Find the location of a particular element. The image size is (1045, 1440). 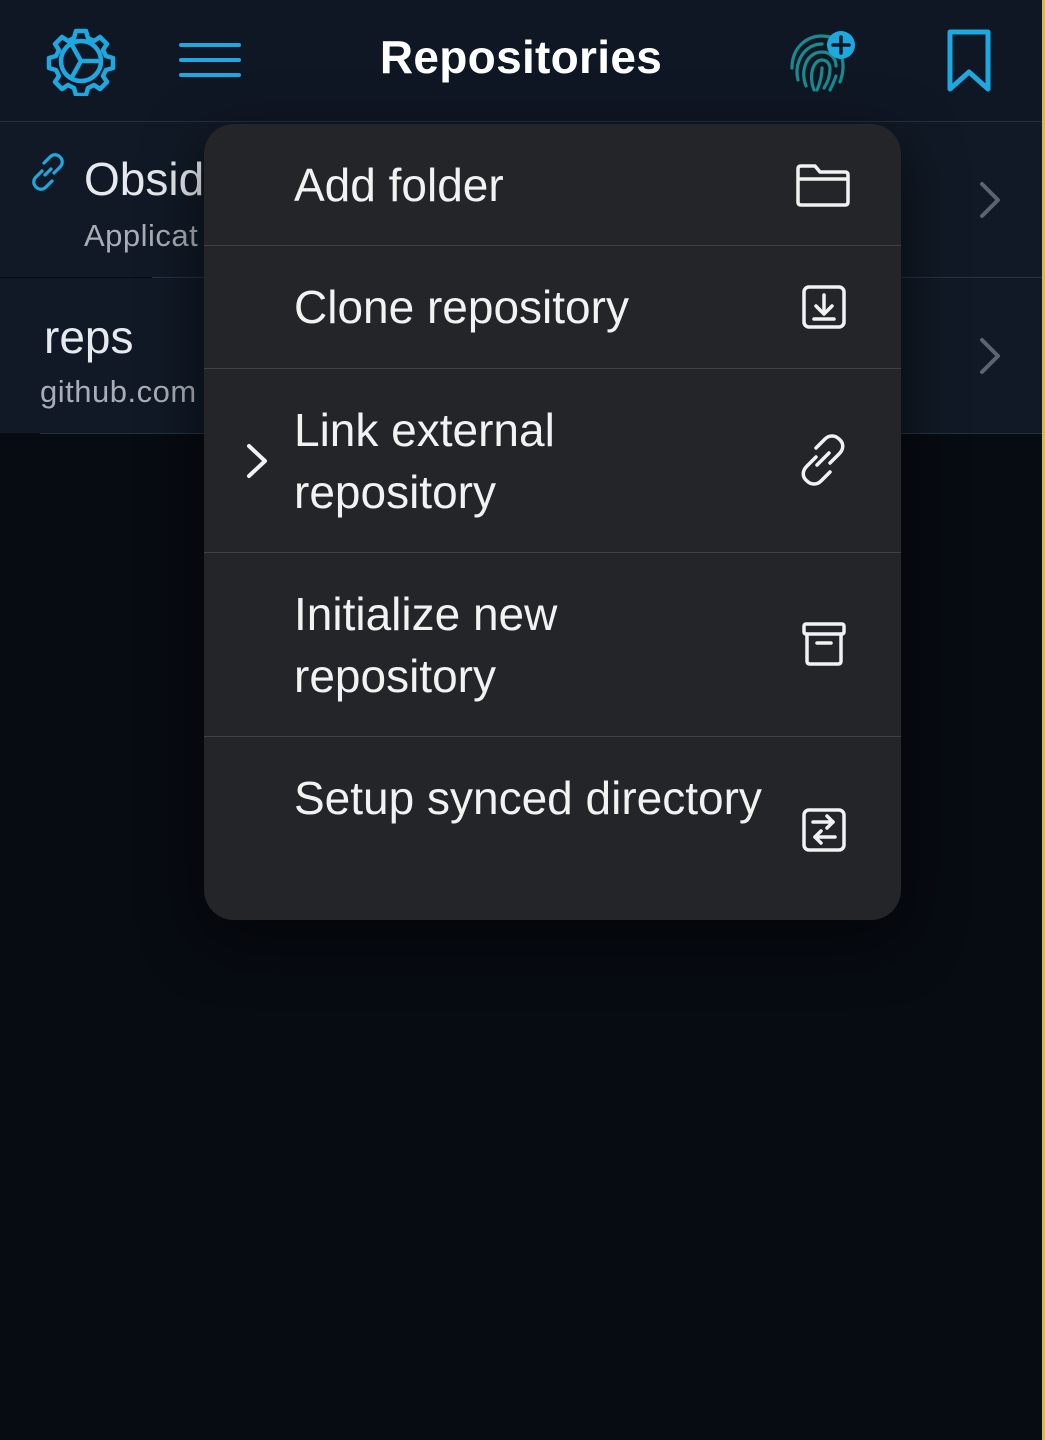

menu-item-label: Add folder is located at coordinates (399, 185).